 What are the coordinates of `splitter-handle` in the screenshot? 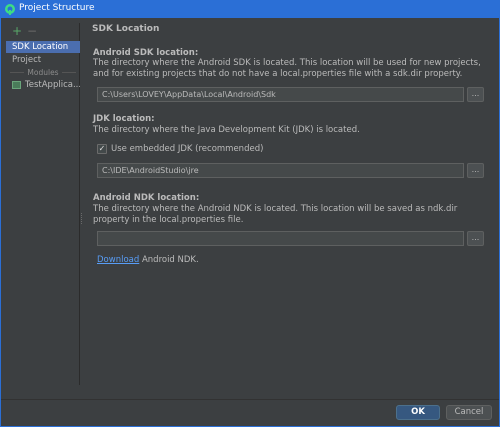 It's located at (82, 218).